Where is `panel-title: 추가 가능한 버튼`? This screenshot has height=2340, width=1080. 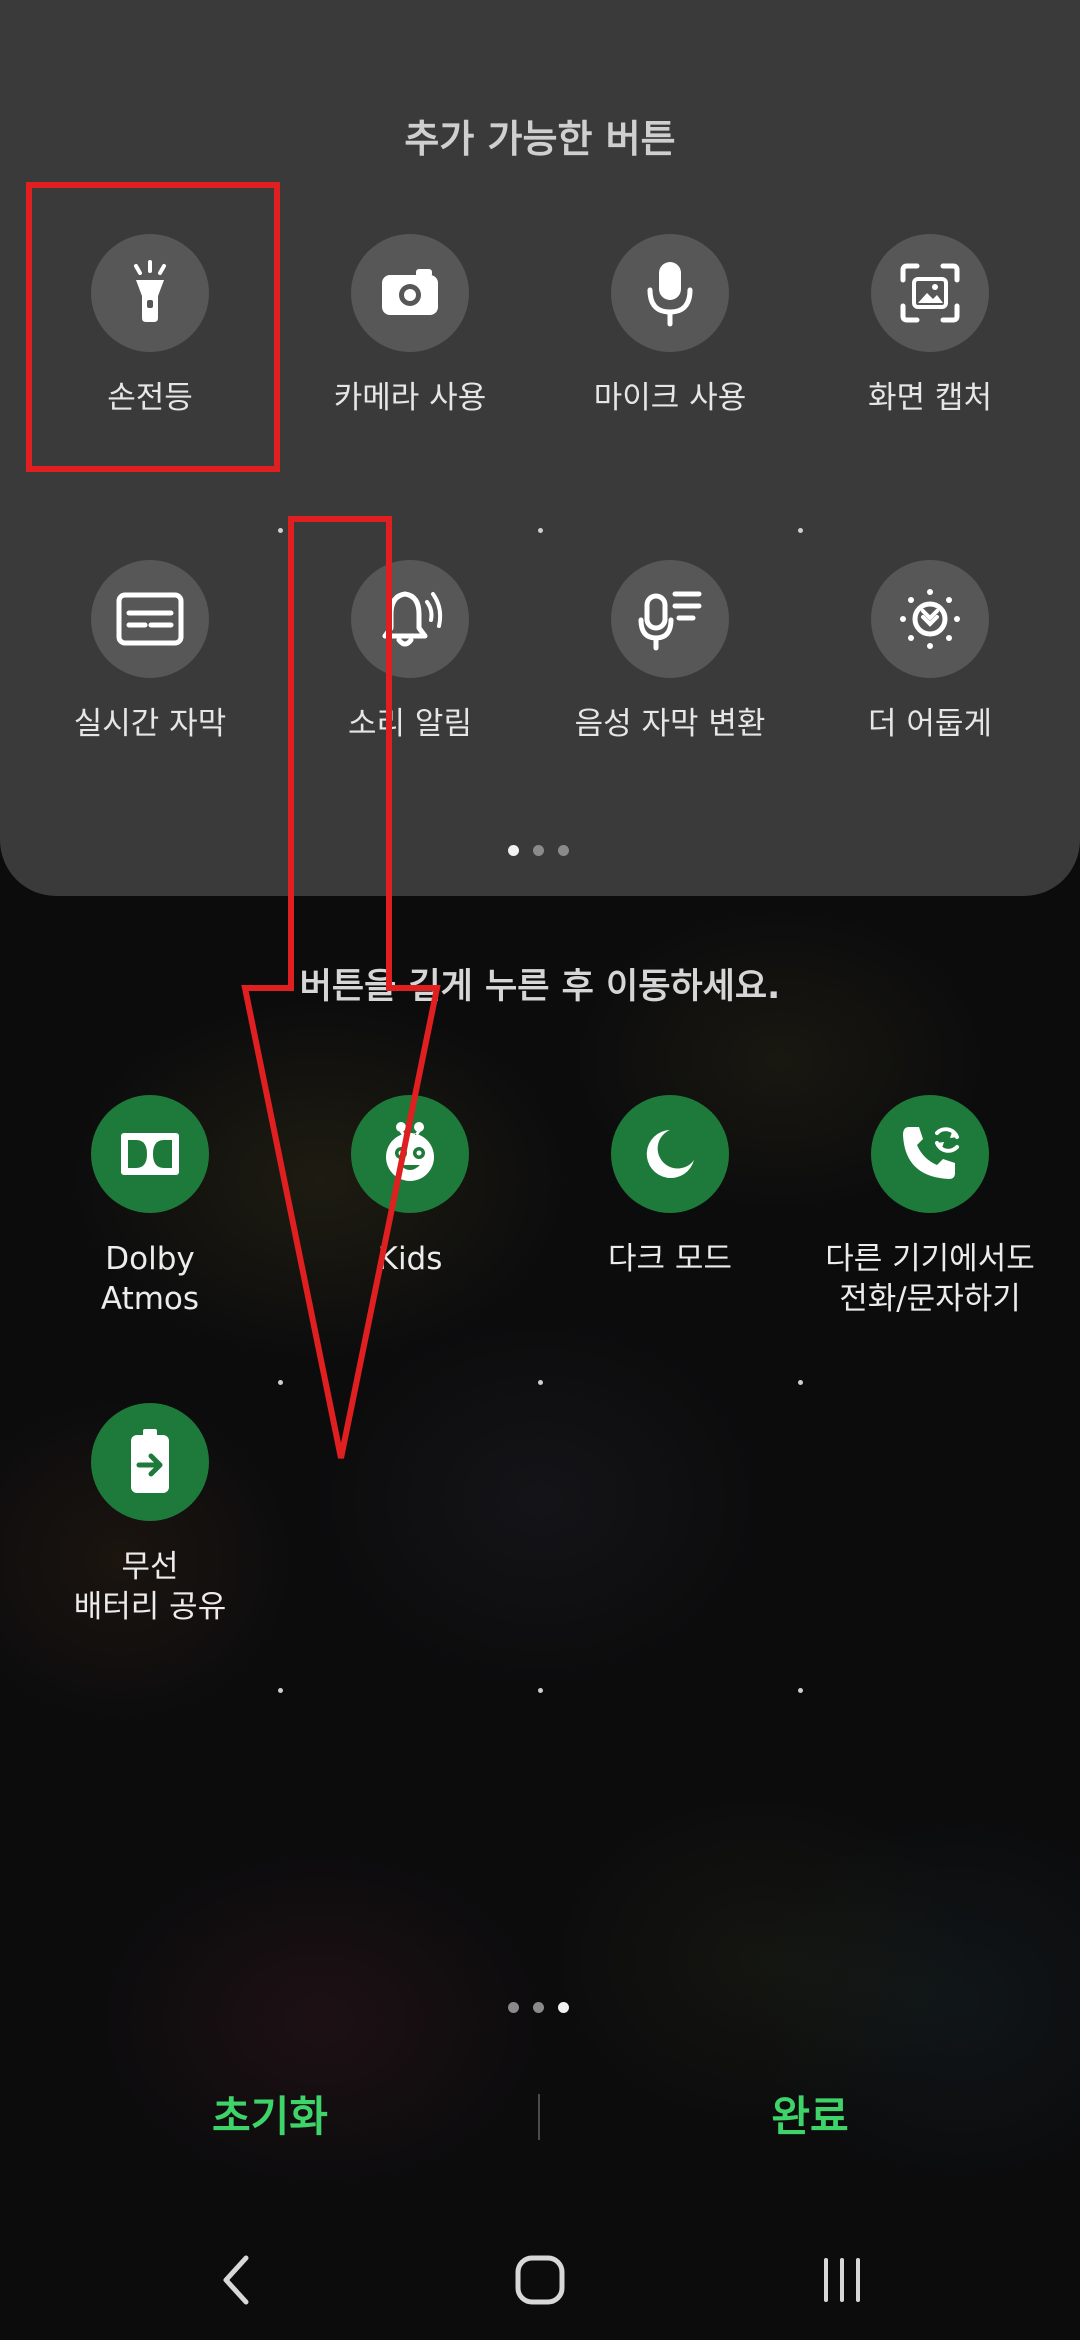 panel-title: 추가 가능한 버튼 is located at coordinates (540, 139).